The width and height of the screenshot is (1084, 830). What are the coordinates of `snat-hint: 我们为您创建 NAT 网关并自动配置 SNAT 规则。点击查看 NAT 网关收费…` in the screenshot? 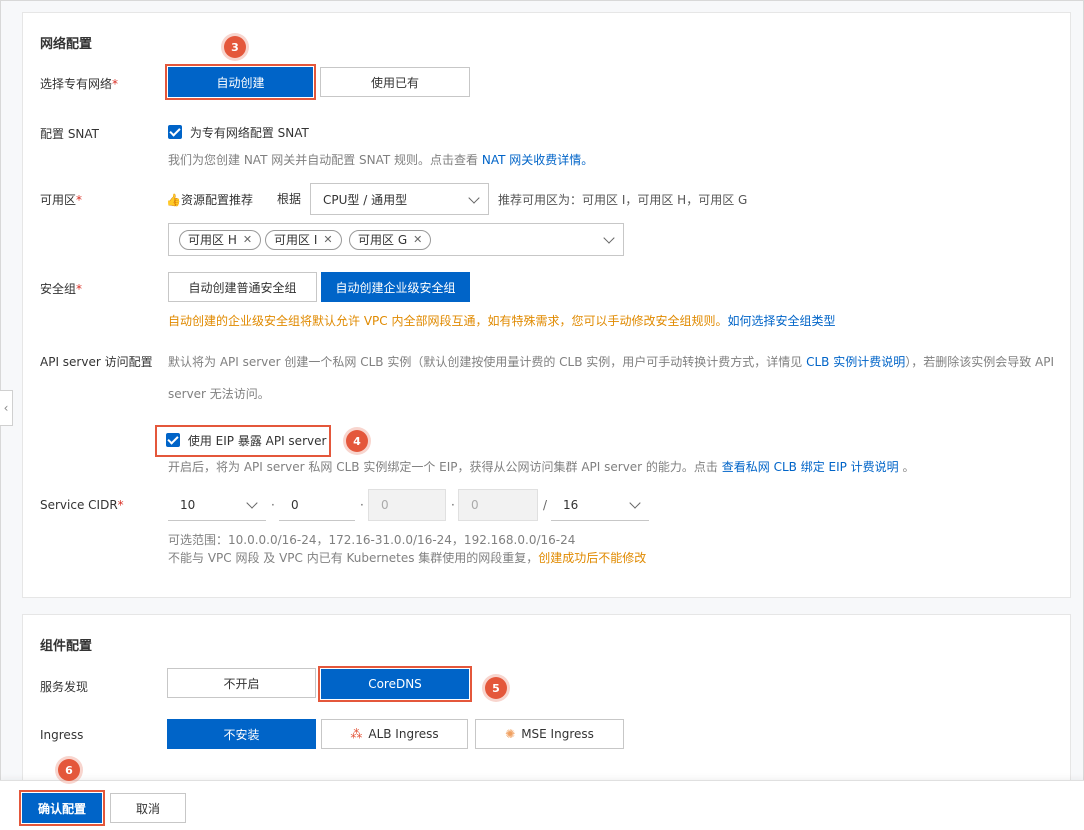 It's located at (381, 160).